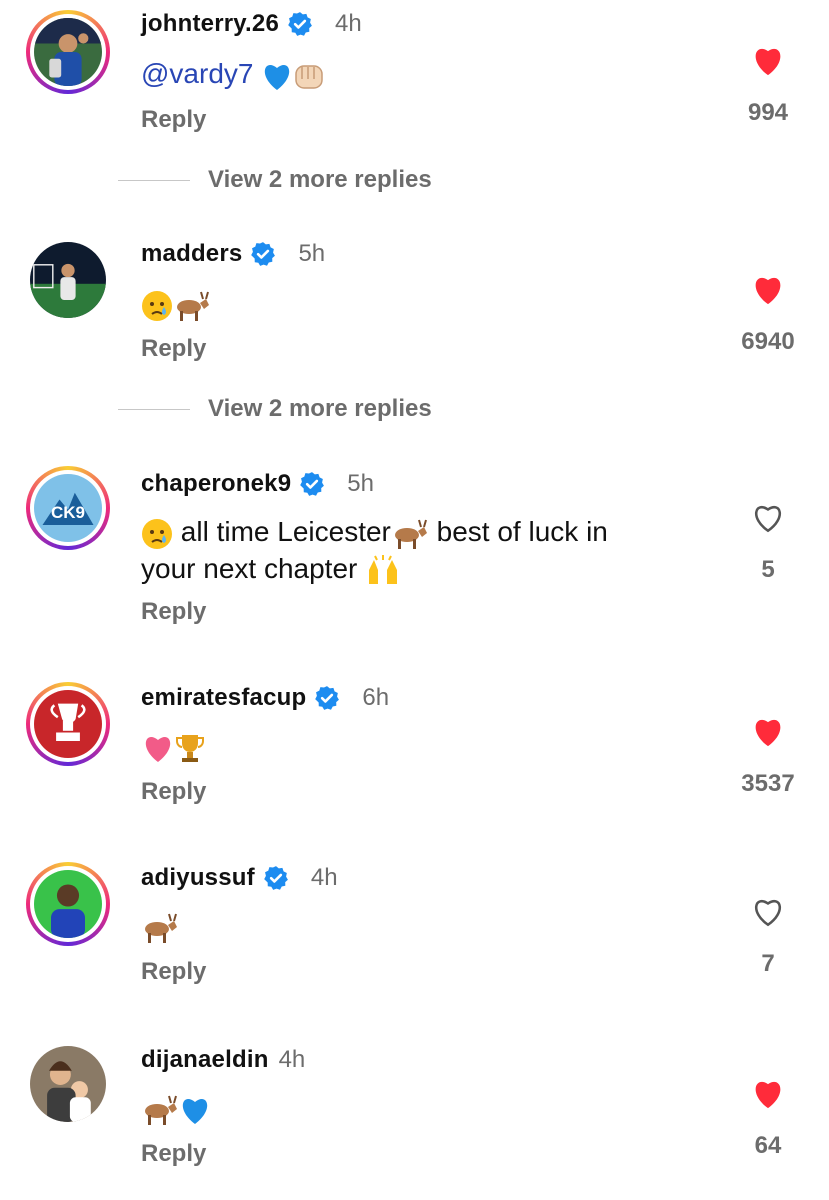 The height and width of the screenshot is (1200, 829). I want to click on like-control: 64, so click(768, 1119).